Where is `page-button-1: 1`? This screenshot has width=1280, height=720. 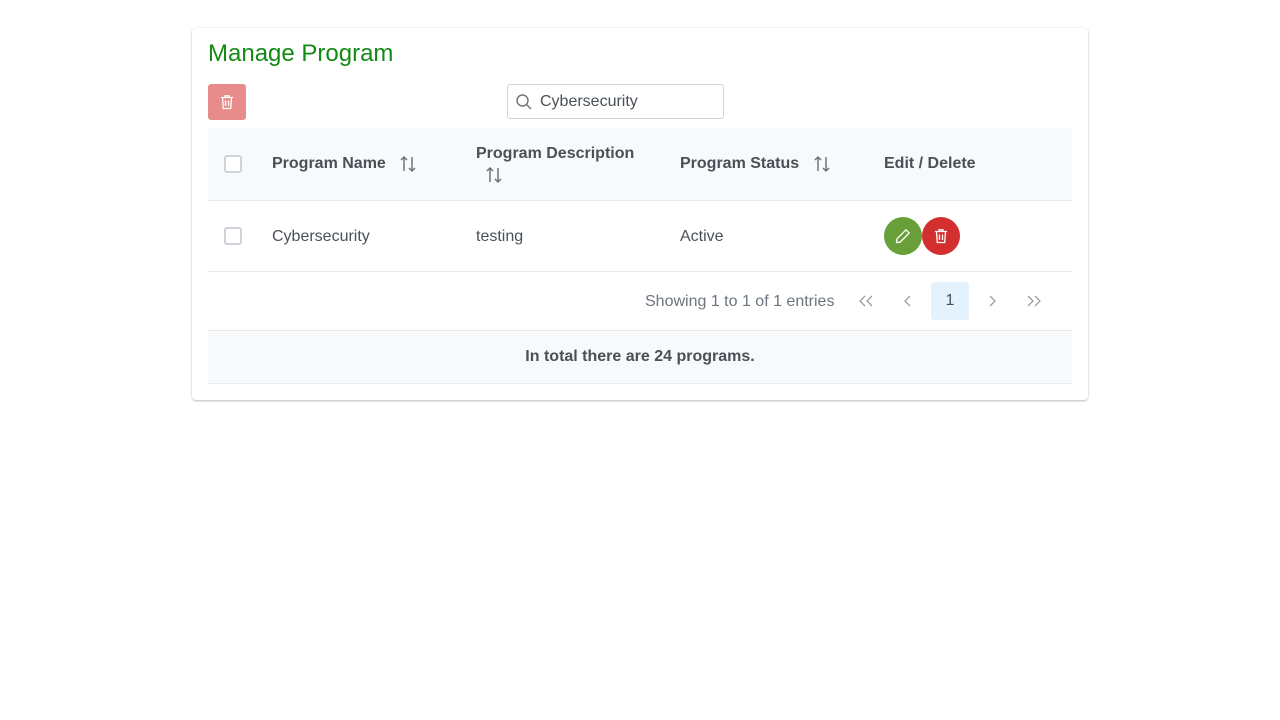
page-button-1: 1 is located at coordinates (950, 301).